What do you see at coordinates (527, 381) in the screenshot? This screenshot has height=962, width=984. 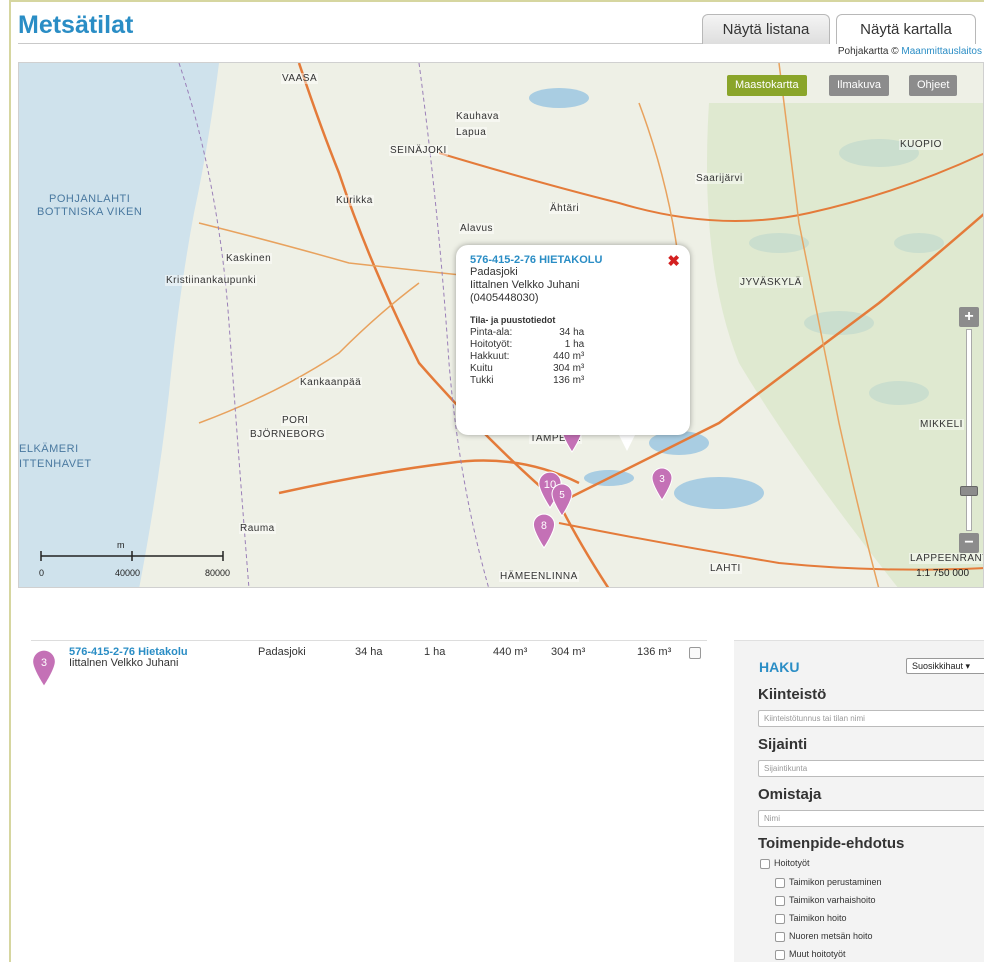 I see `popup-row: Tukki 136 m³` at bounding box center [527, 381].